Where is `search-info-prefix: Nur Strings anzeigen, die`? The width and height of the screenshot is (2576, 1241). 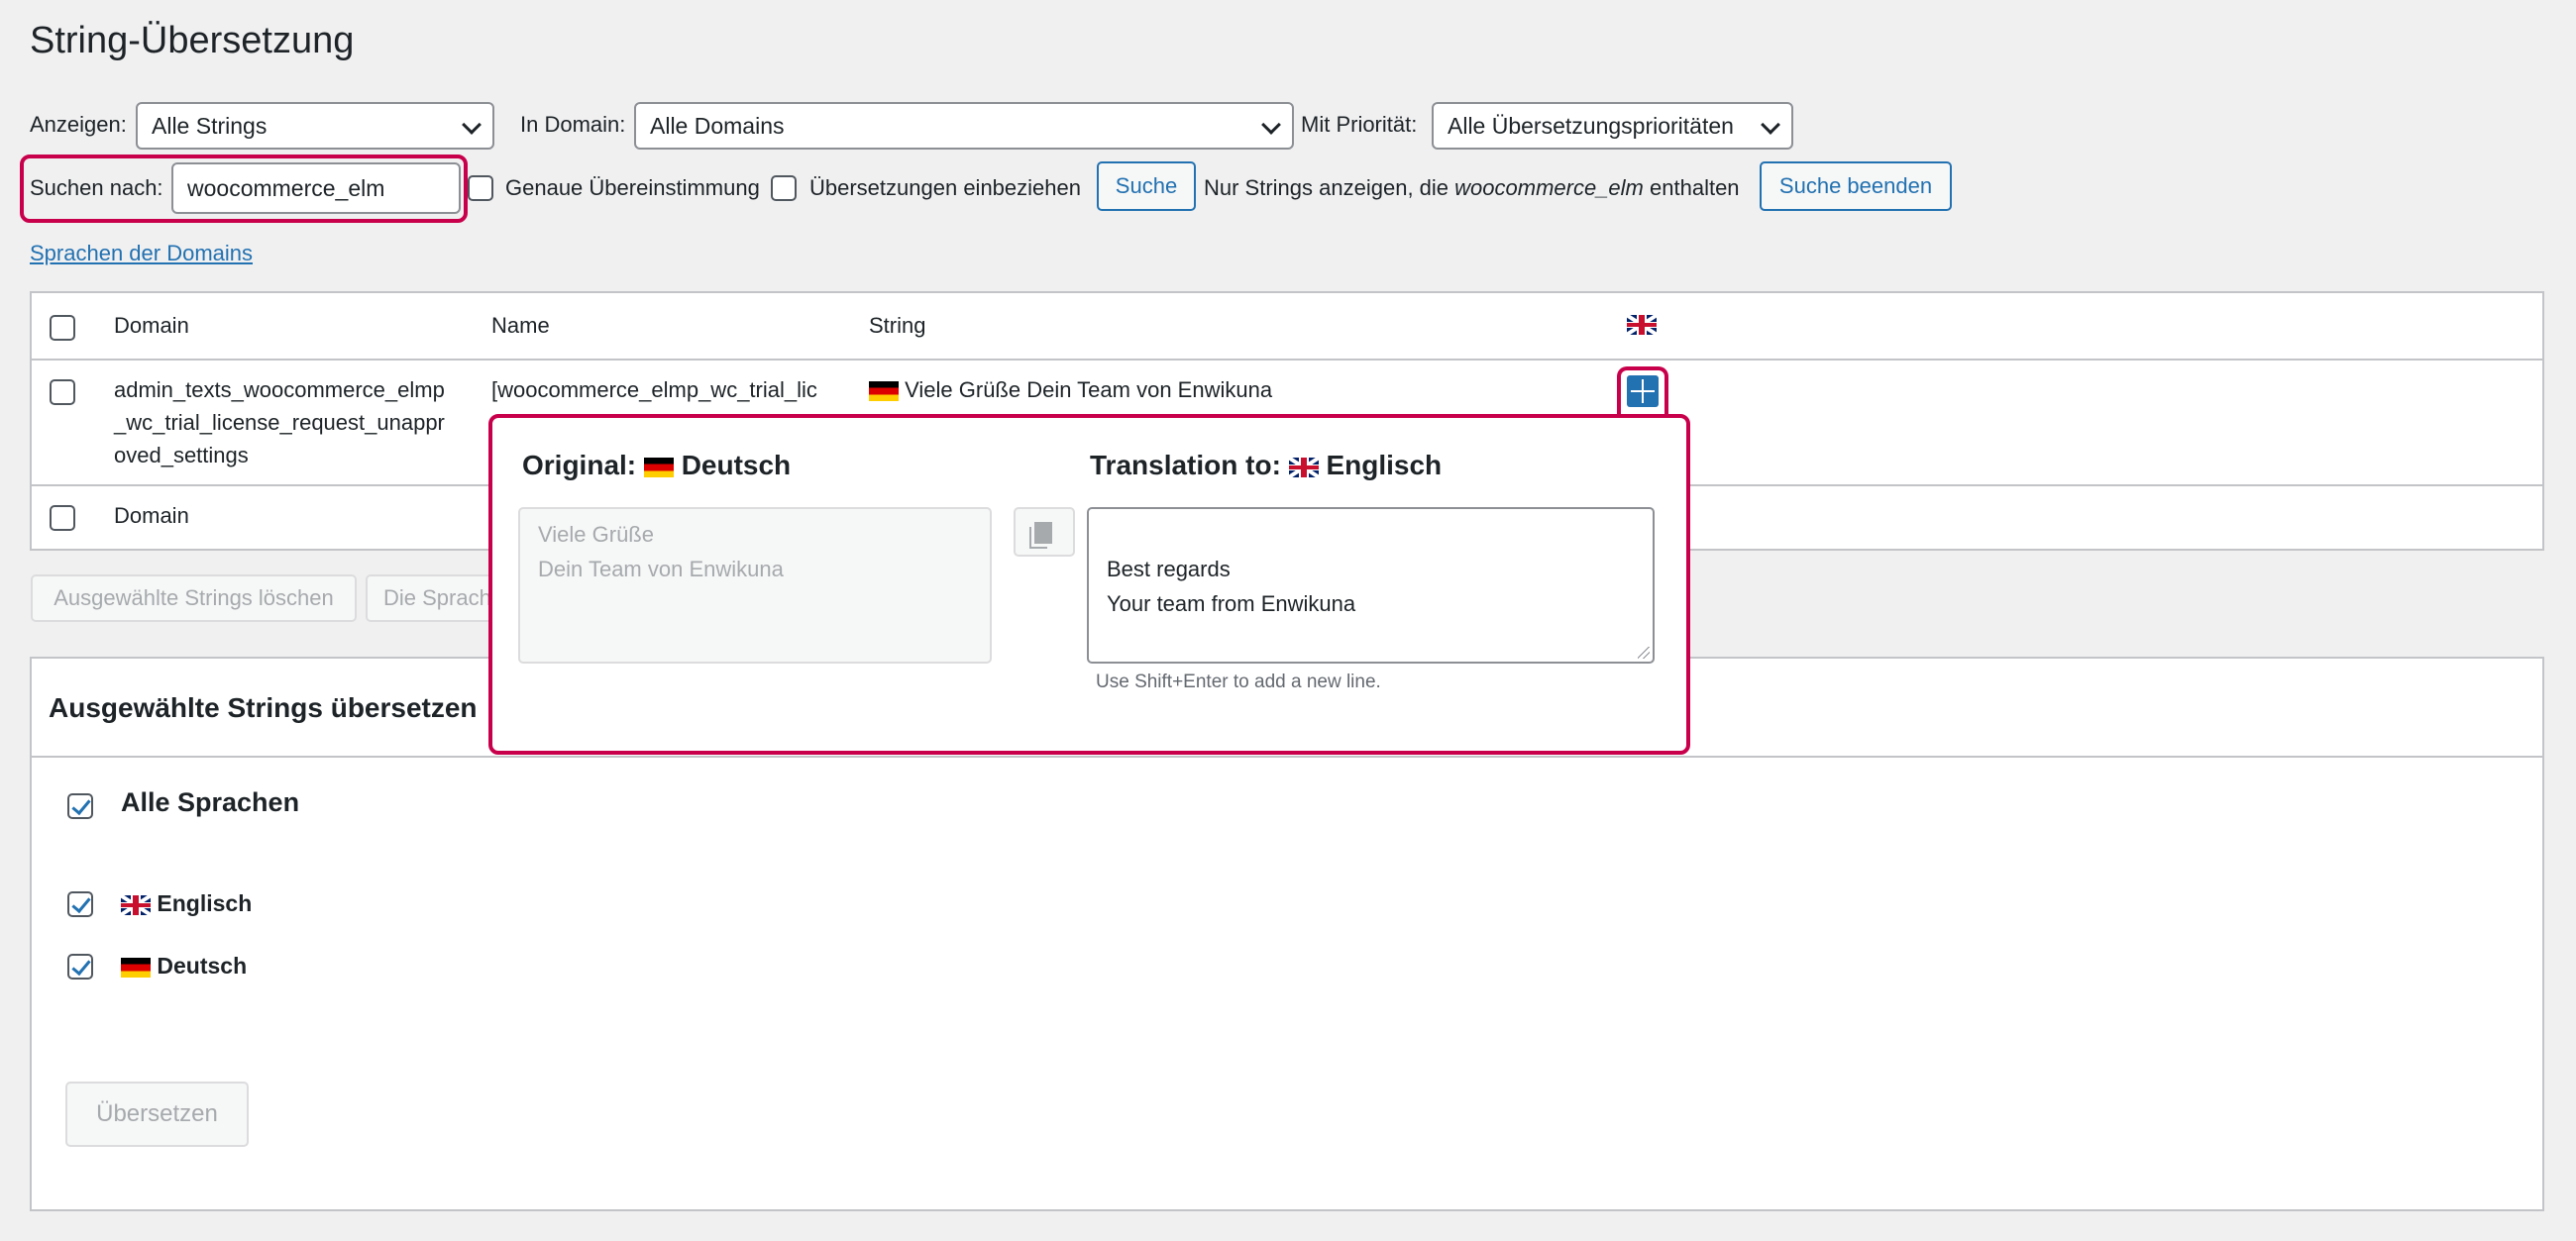 search-info-prefix: Nur Strings anzeigen, die is located at coordinates (1326, 188).